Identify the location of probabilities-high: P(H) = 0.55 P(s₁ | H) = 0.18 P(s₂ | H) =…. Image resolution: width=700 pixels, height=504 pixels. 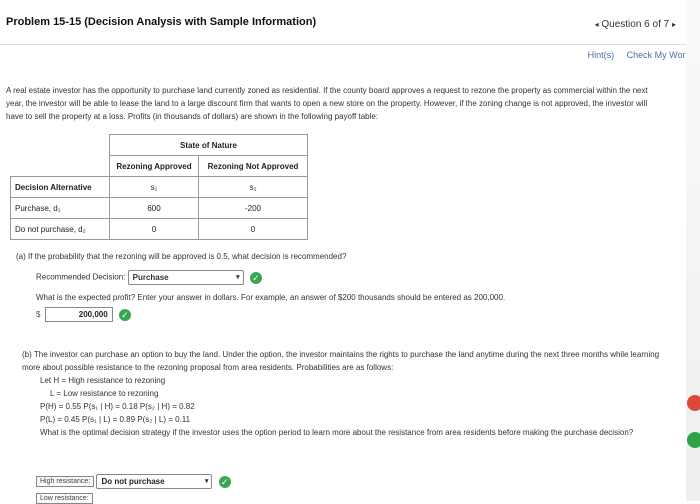
(117, 406).